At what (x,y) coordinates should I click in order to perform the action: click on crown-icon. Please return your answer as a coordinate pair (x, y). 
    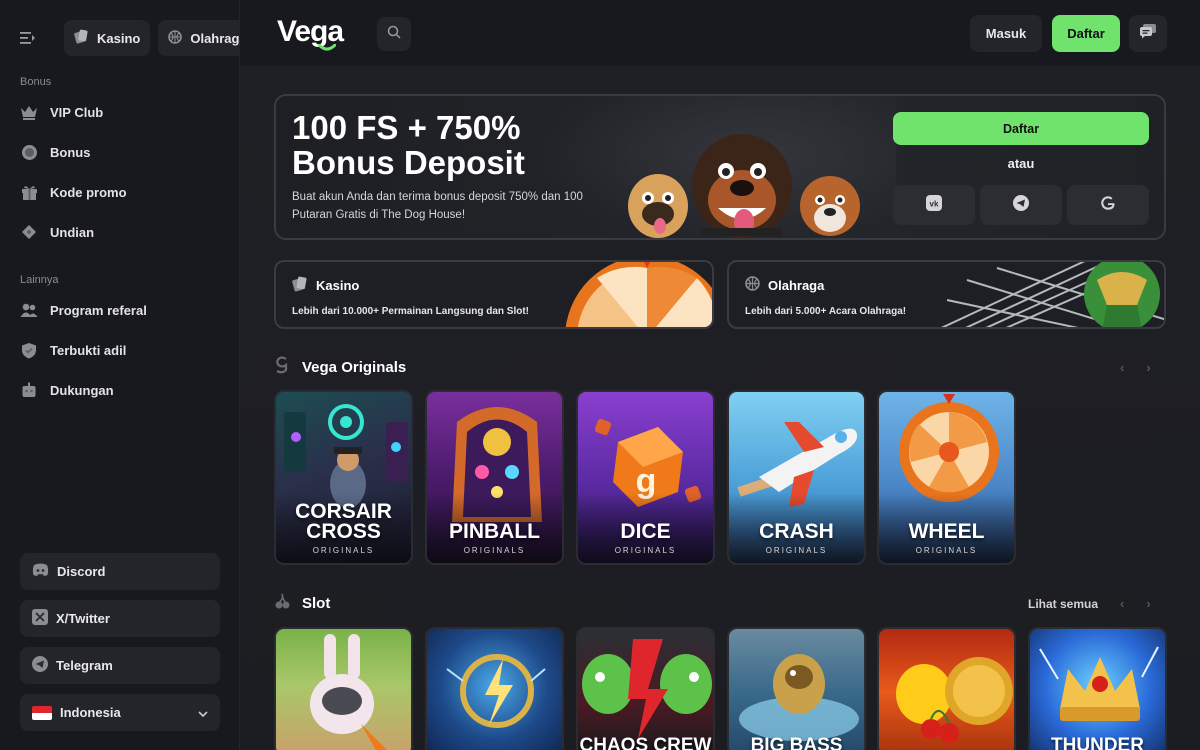
    Looking at the image, I should click on (29, 112).